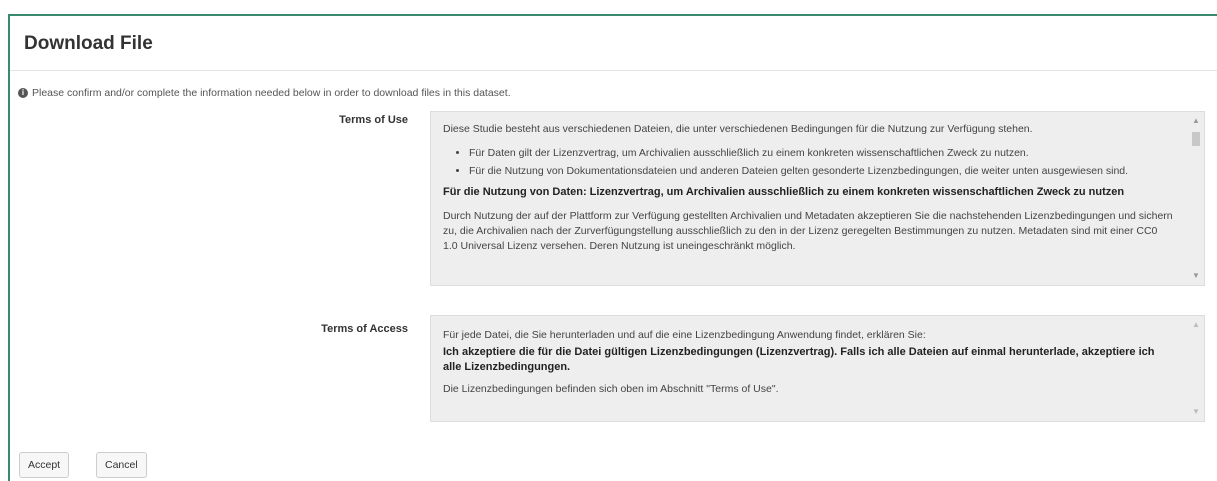  Describe the element at coordinates (23, 93) in the screenshot. I see `info-circle-icon: i` at that location.